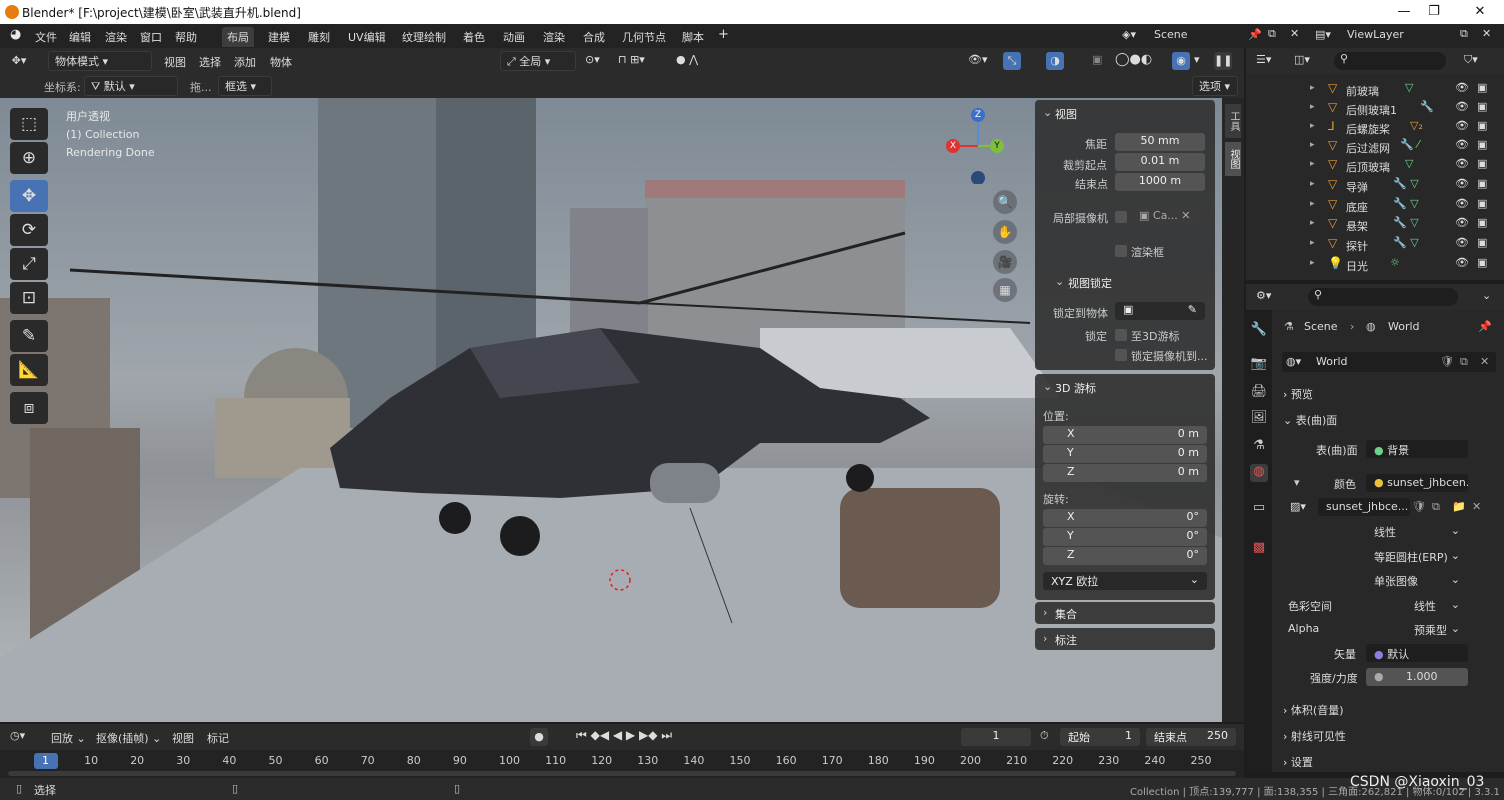  I want to click on outliner-item: ▸ ▽ 底座 🔧 ▽ 👁 ▣, so click(1377, 205).